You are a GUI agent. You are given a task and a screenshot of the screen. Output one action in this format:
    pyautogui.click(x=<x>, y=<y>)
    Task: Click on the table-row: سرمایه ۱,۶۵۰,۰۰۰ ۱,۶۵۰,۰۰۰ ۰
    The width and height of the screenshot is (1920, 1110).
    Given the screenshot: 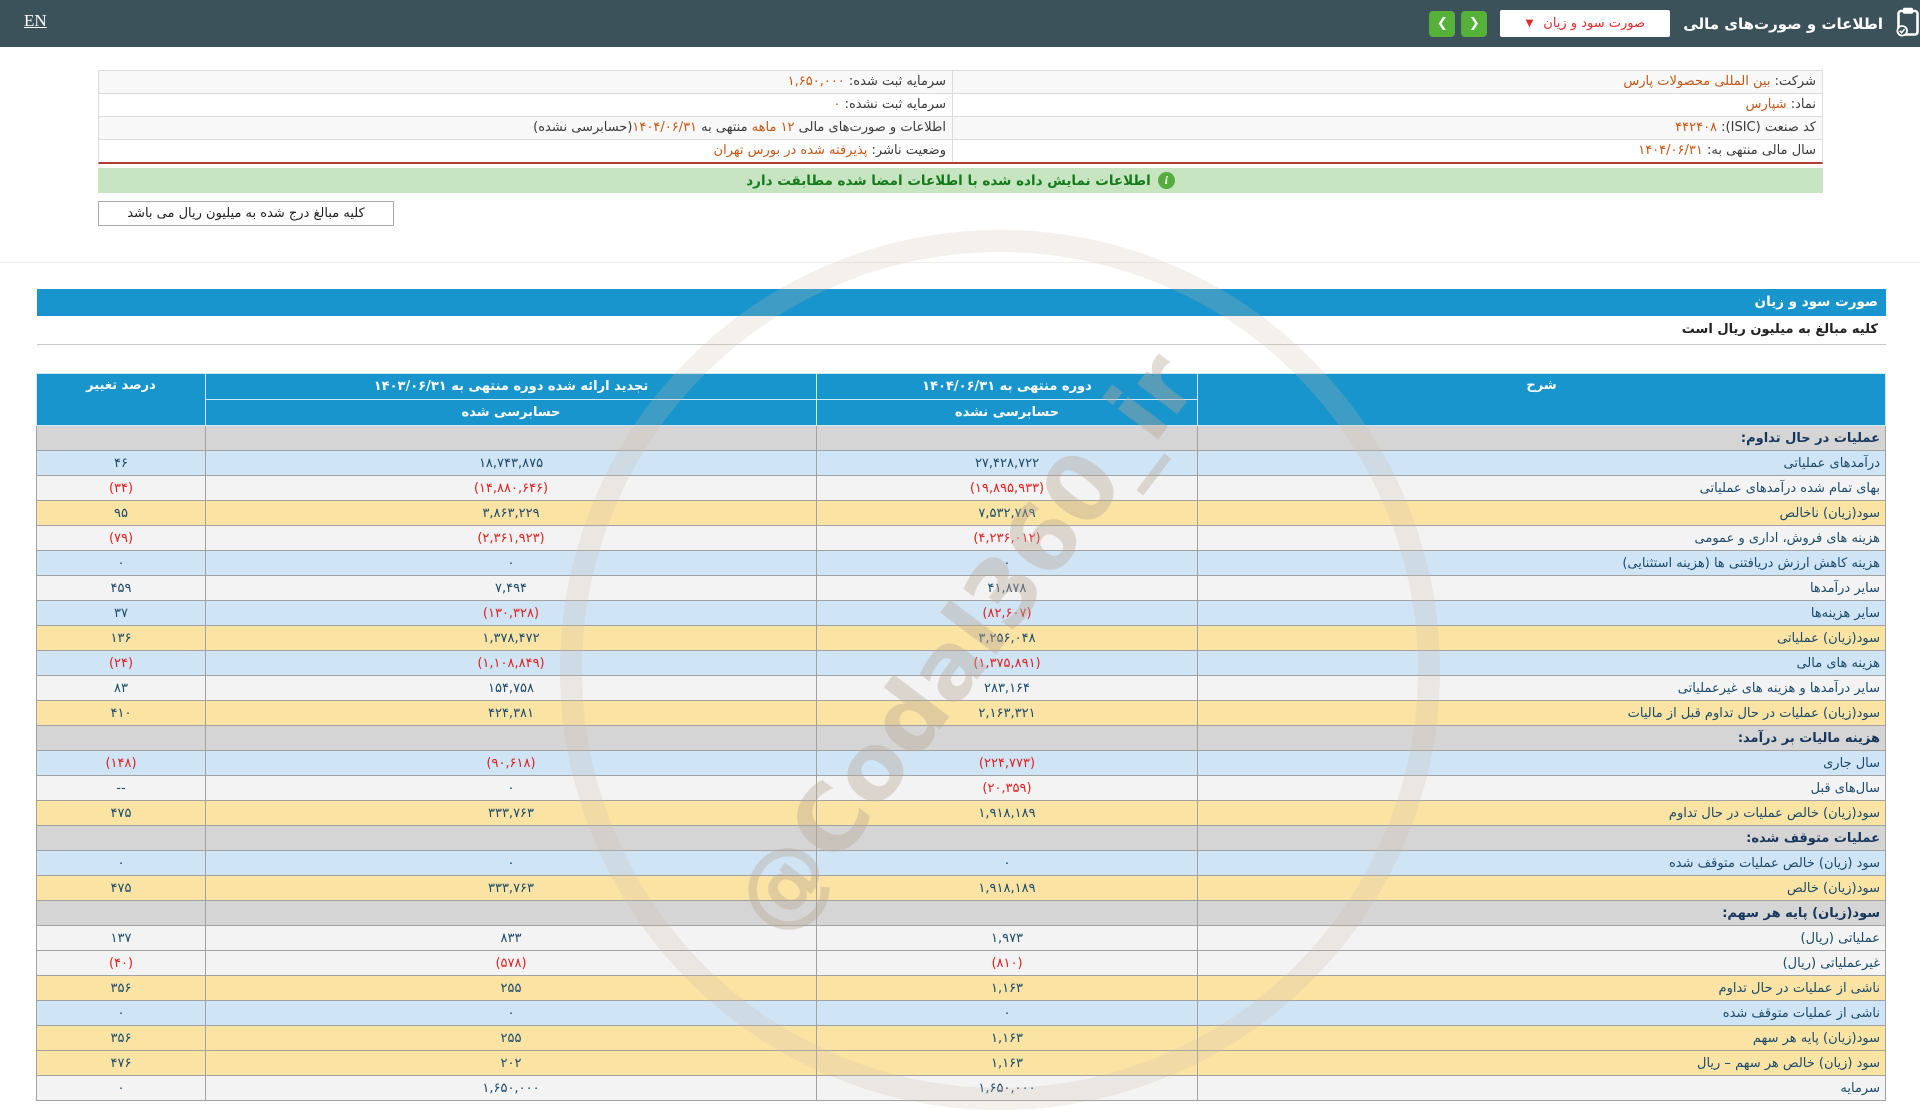 What is the action you would take?
    pyautogui.click(x=961, y=1088)
    